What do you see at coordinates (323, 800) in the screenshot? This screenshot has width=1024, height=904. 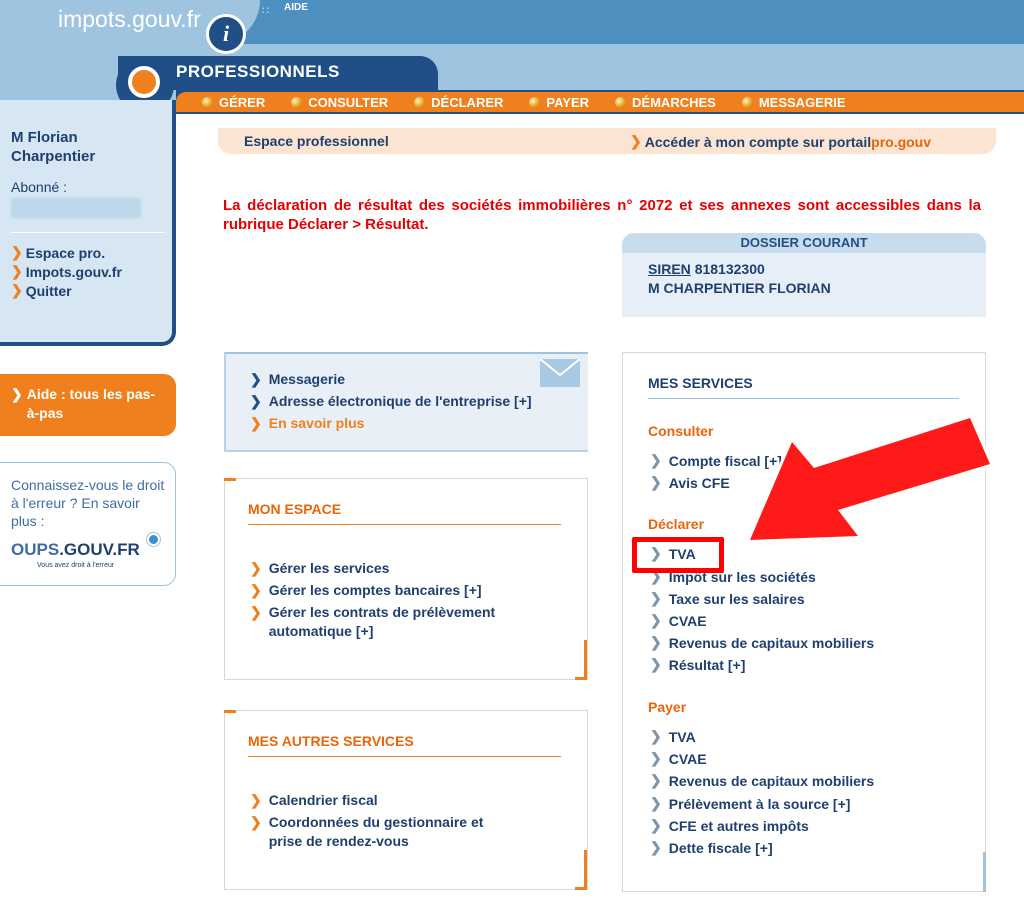 I see `link-label: Calendrier fiscal` at bounding box center [323, 800].